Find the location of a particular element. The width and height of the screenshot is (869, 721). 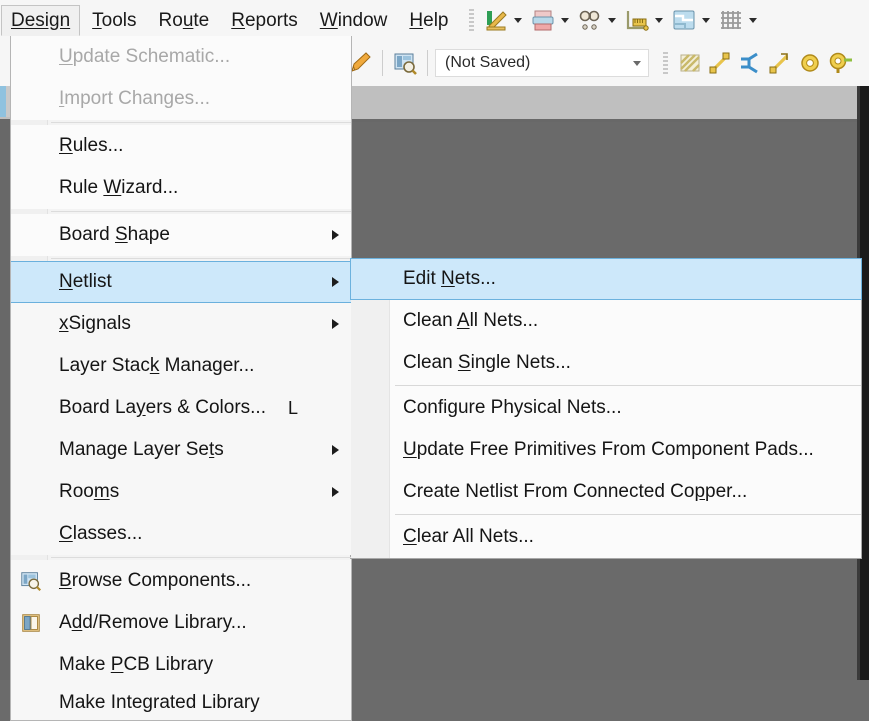

chevron-right-icon-board-shape is located at coordinates (335, 235).